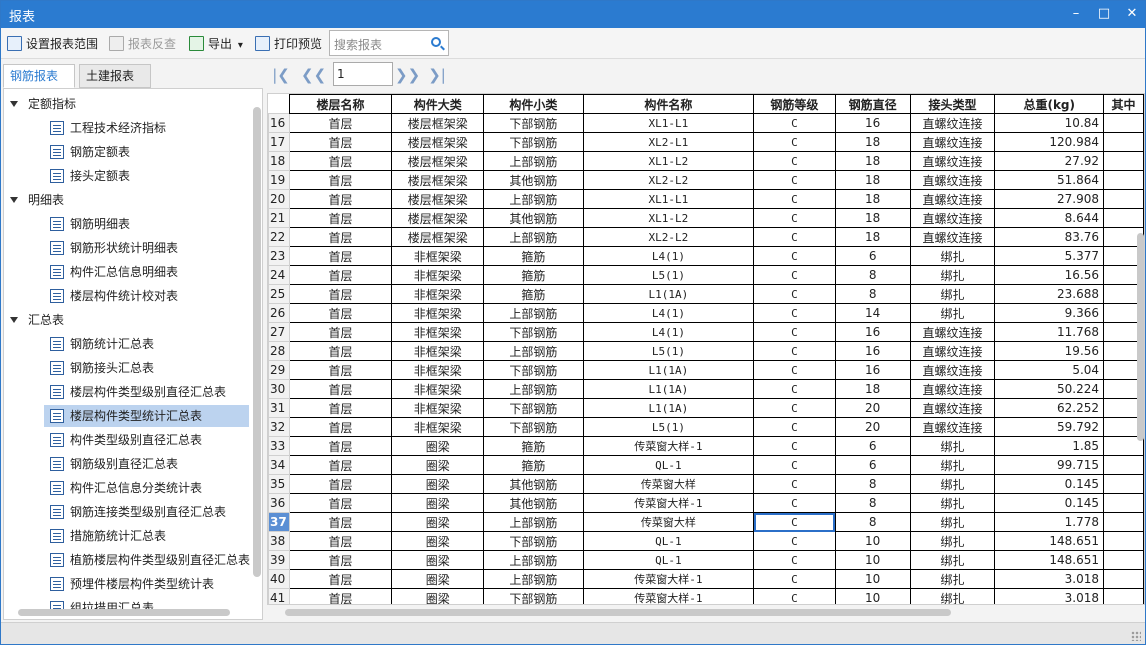 The width and height of the screenshot is (1146, 645). Describe the element at coordinates (1049, 408) in the screenshot. I see `table-cell: 62.252` at that location.